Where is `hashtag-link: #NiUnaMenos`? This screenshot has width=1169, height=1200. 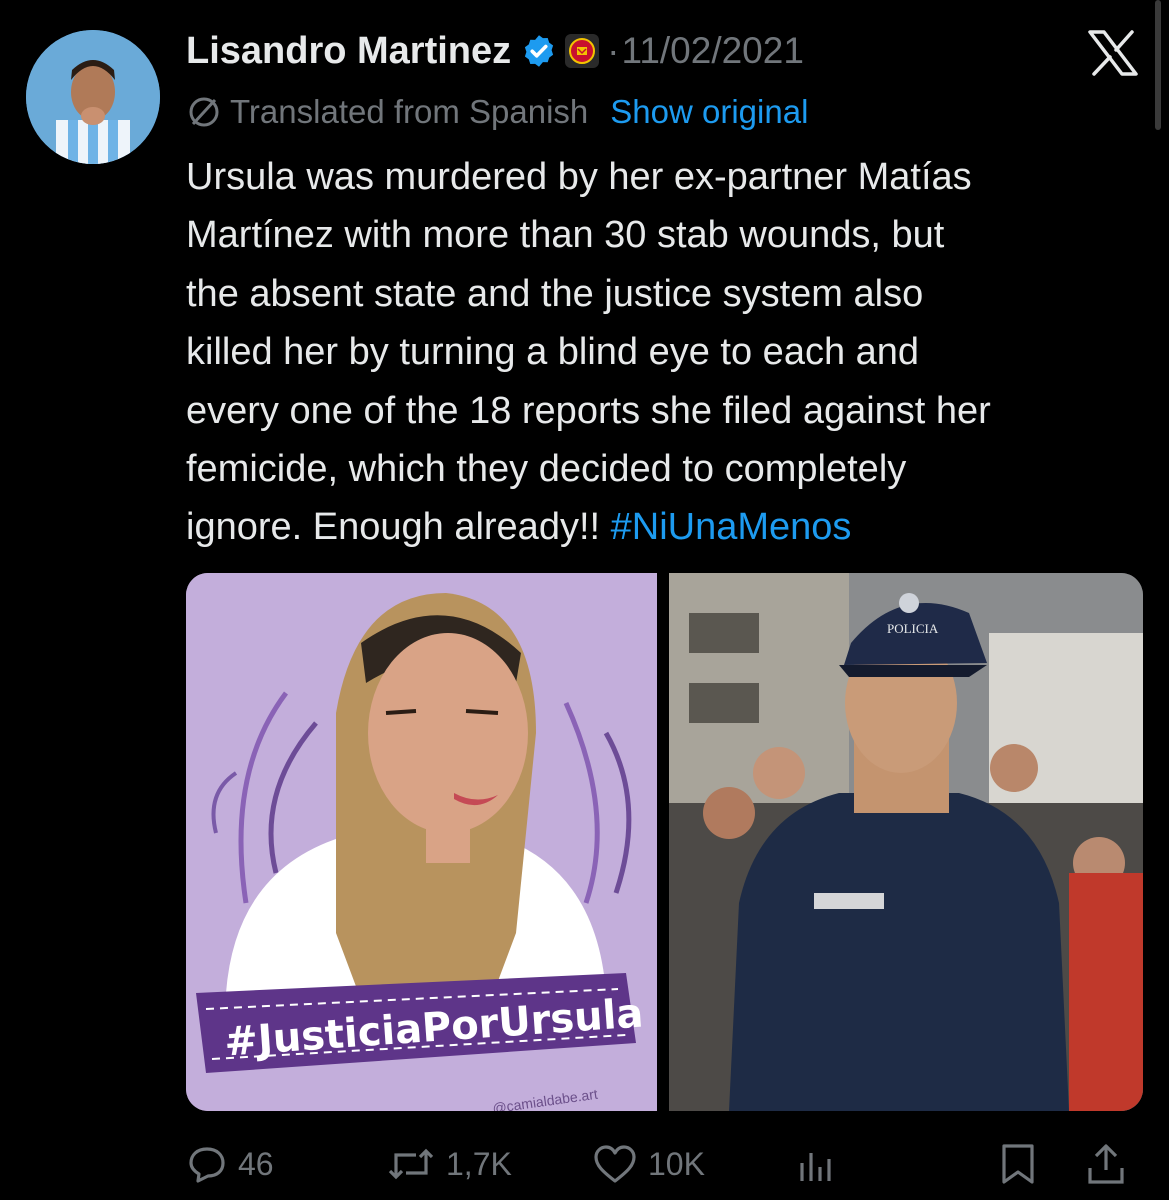 hashtag-link: #NiUnaMenos is located at coordinates (731, 527).